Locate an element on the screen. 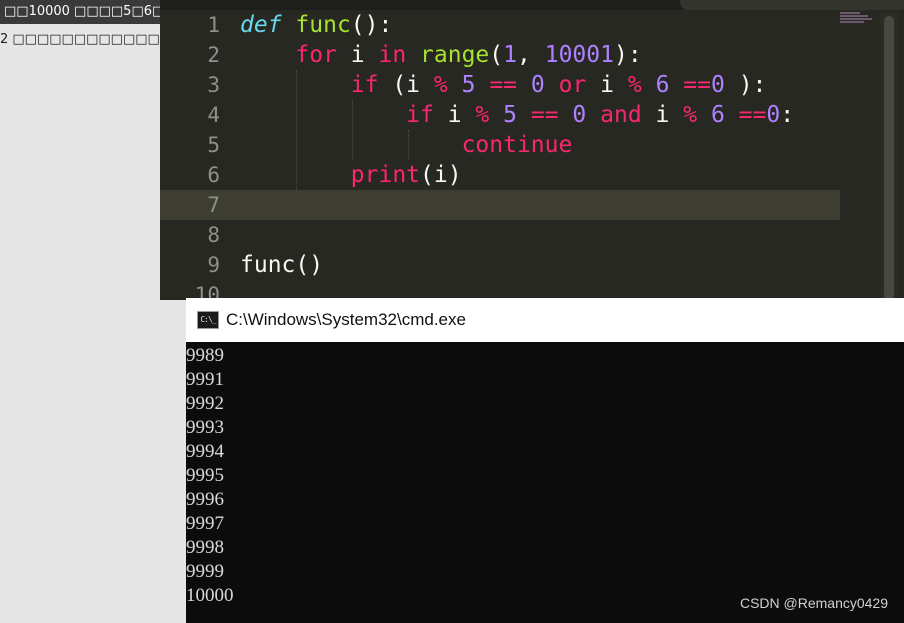 Image resolution: width=904 pixels, height=623 pixels. terminal-icon: C:\_ is located at coordinates (208, 320).